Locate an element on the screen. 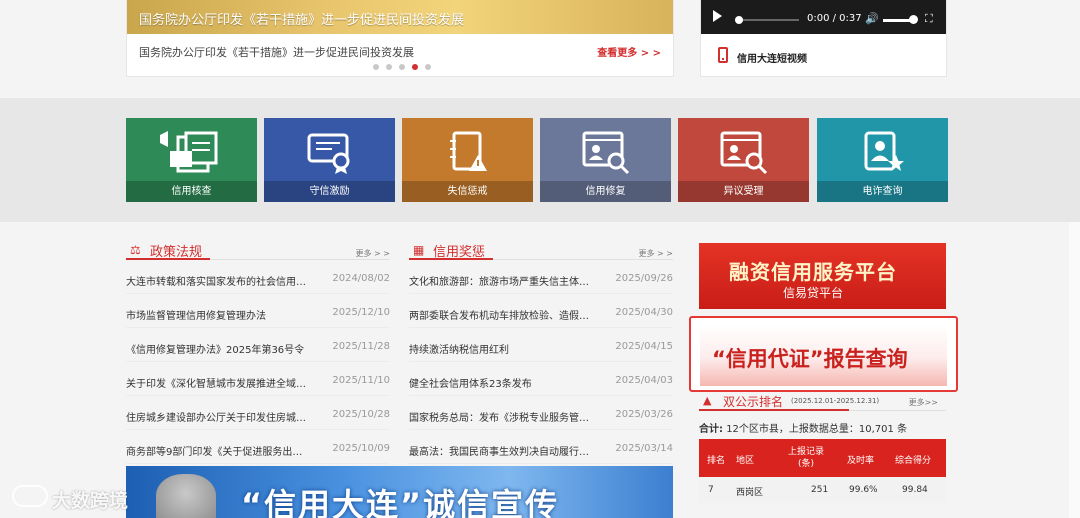  section-header: ⚖ 政策法规 更多 > > is located at coordinates (258, 250).